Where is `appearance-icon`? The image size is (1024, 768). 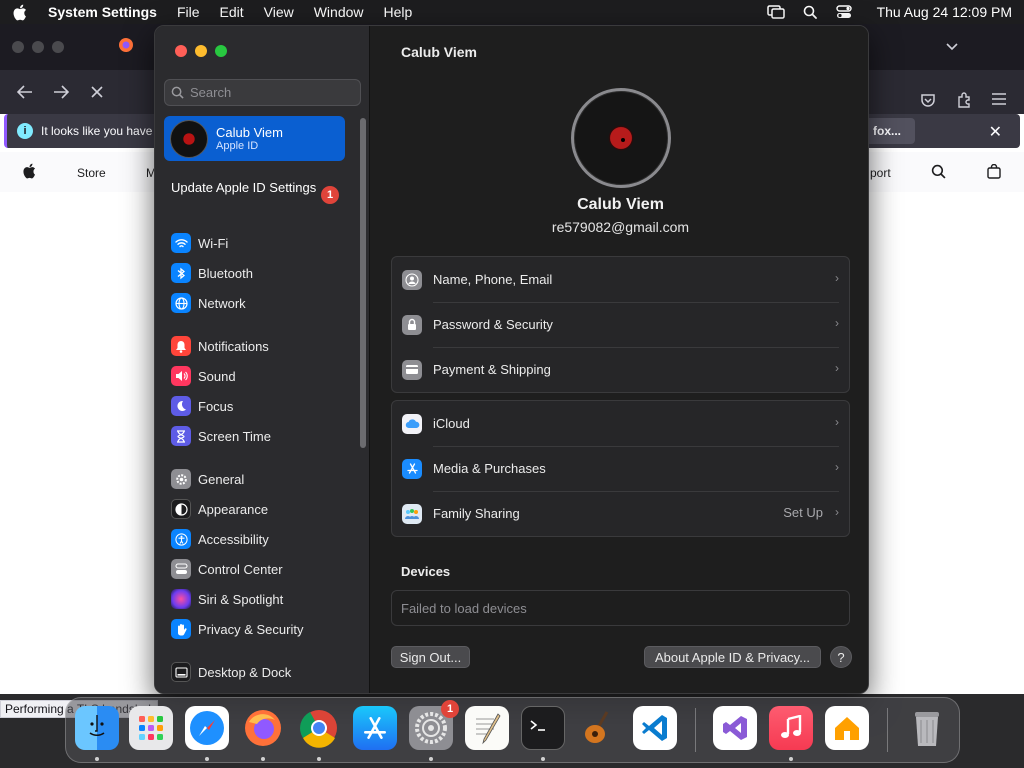 appearance-icon is located at coordinates (181, 509).